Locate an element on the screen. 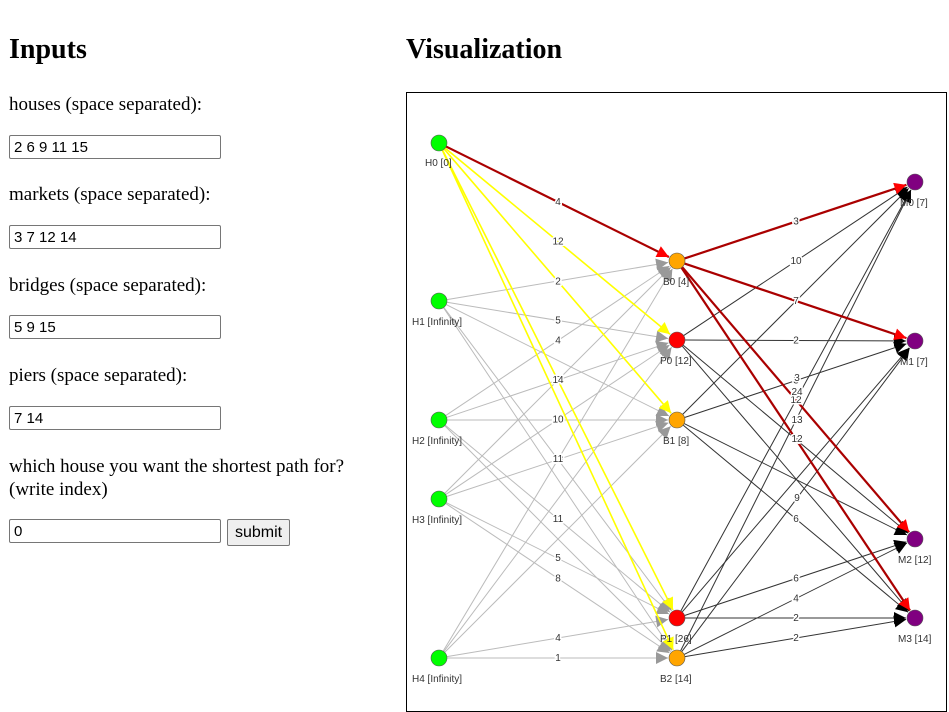 The height and width of the screenshot is (712, 949). markets-label: markets (space separated): is located at coordinates (110, 194).